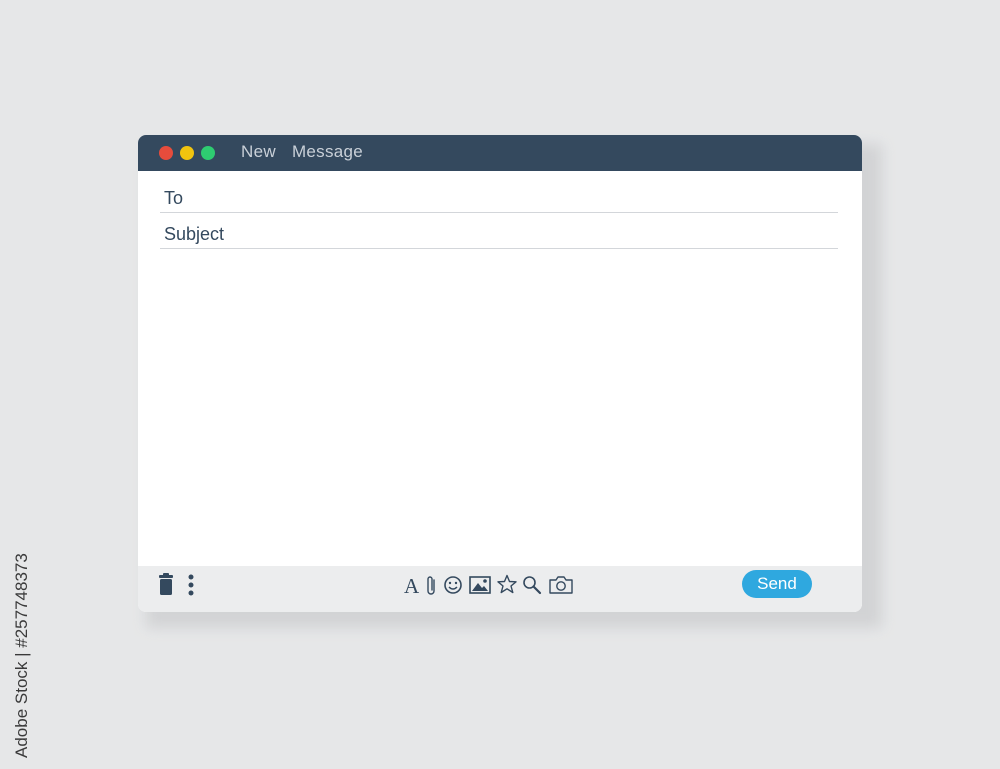  I want to click on image-icon, so click(480, 585).